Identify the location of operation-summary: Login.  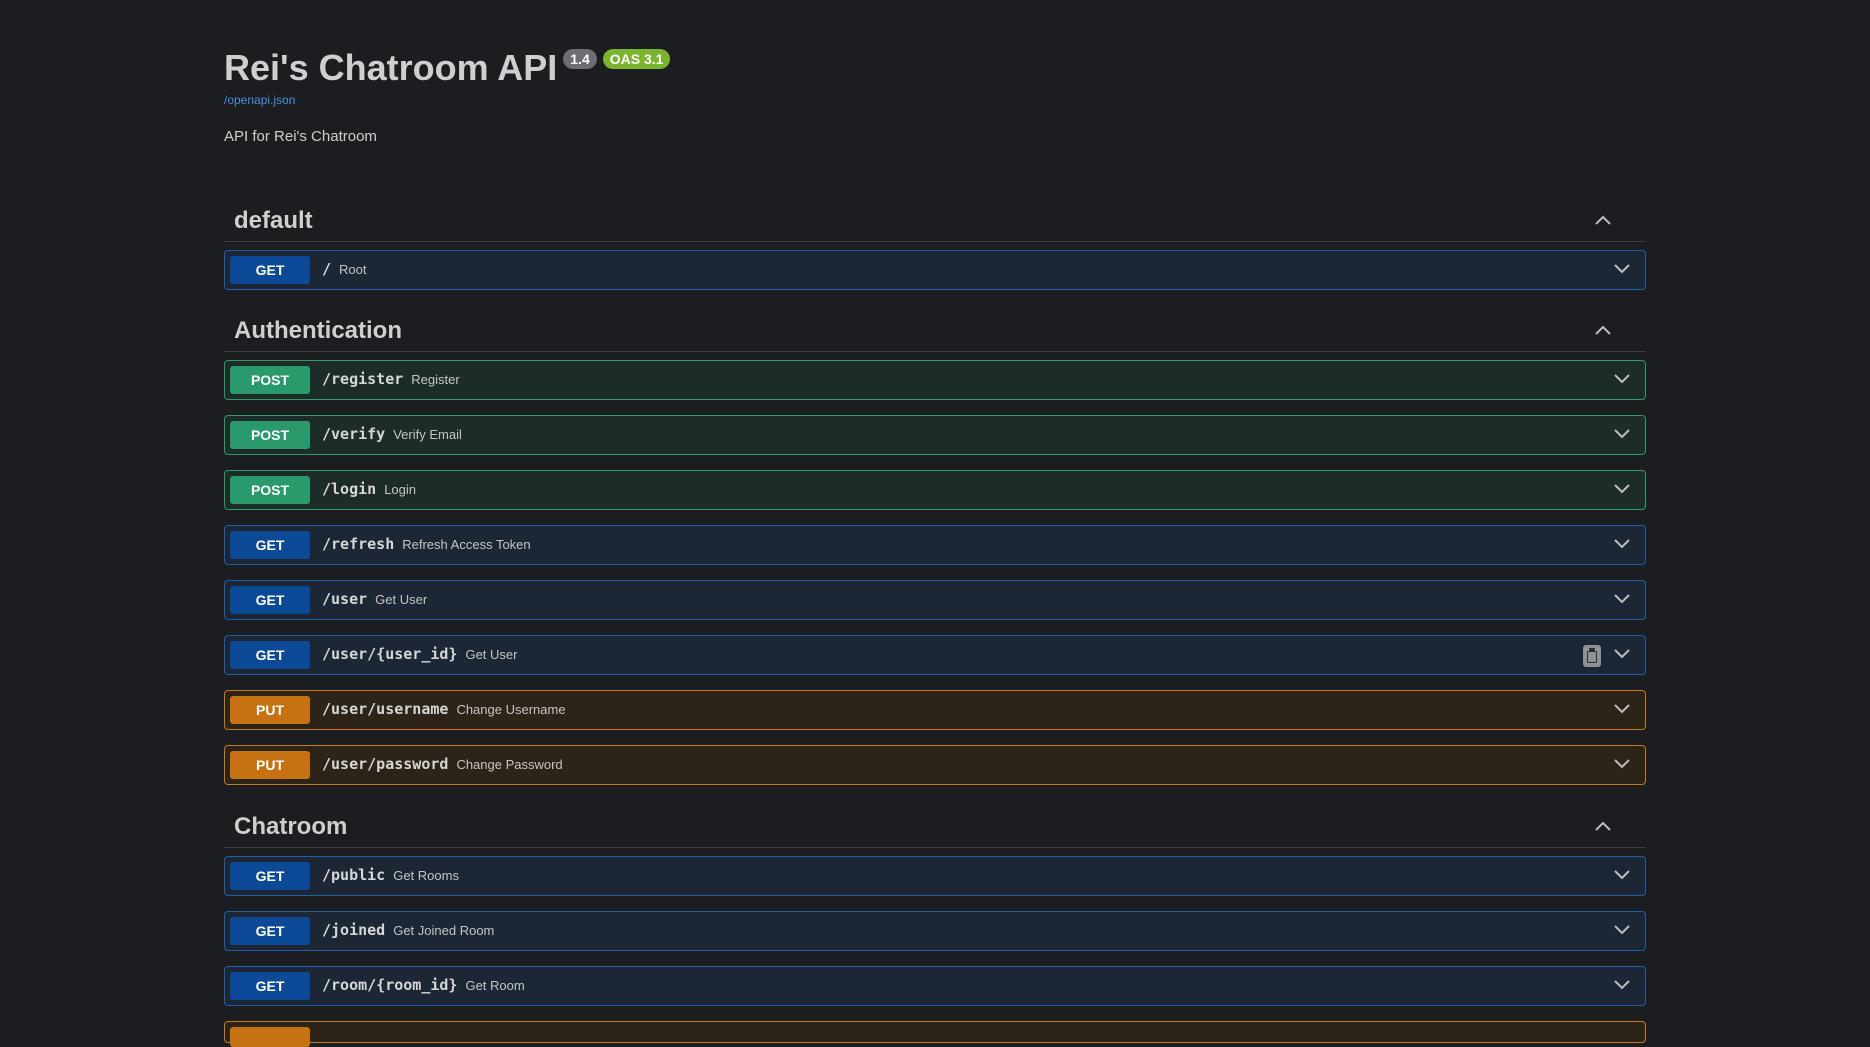
(400, 489).